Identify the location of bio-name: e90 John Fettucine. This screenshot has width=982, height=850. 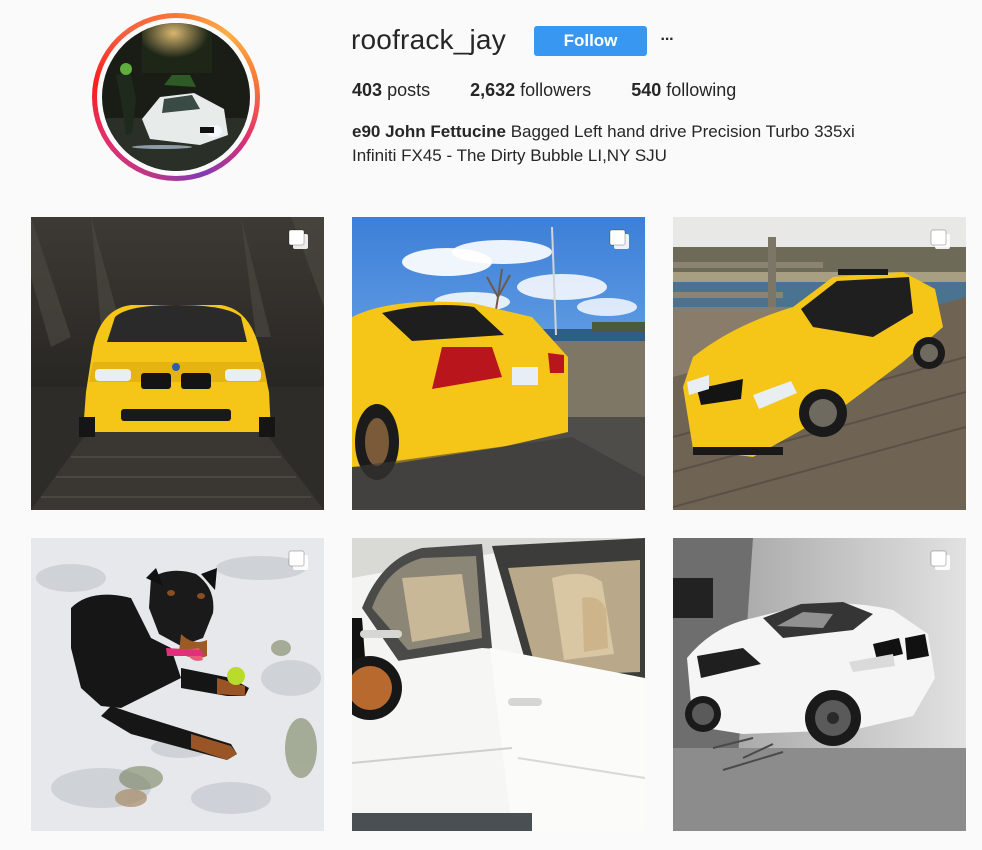
(429, 131).